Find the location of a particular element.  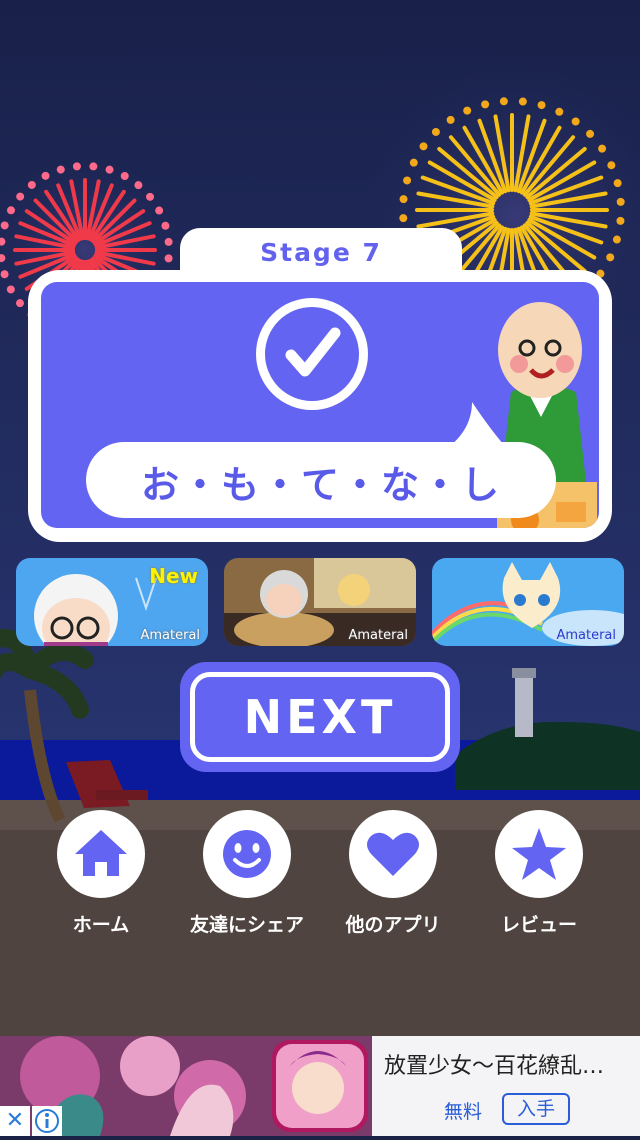

promo-banner-2: Amateral is located at coordinates (320, 602).